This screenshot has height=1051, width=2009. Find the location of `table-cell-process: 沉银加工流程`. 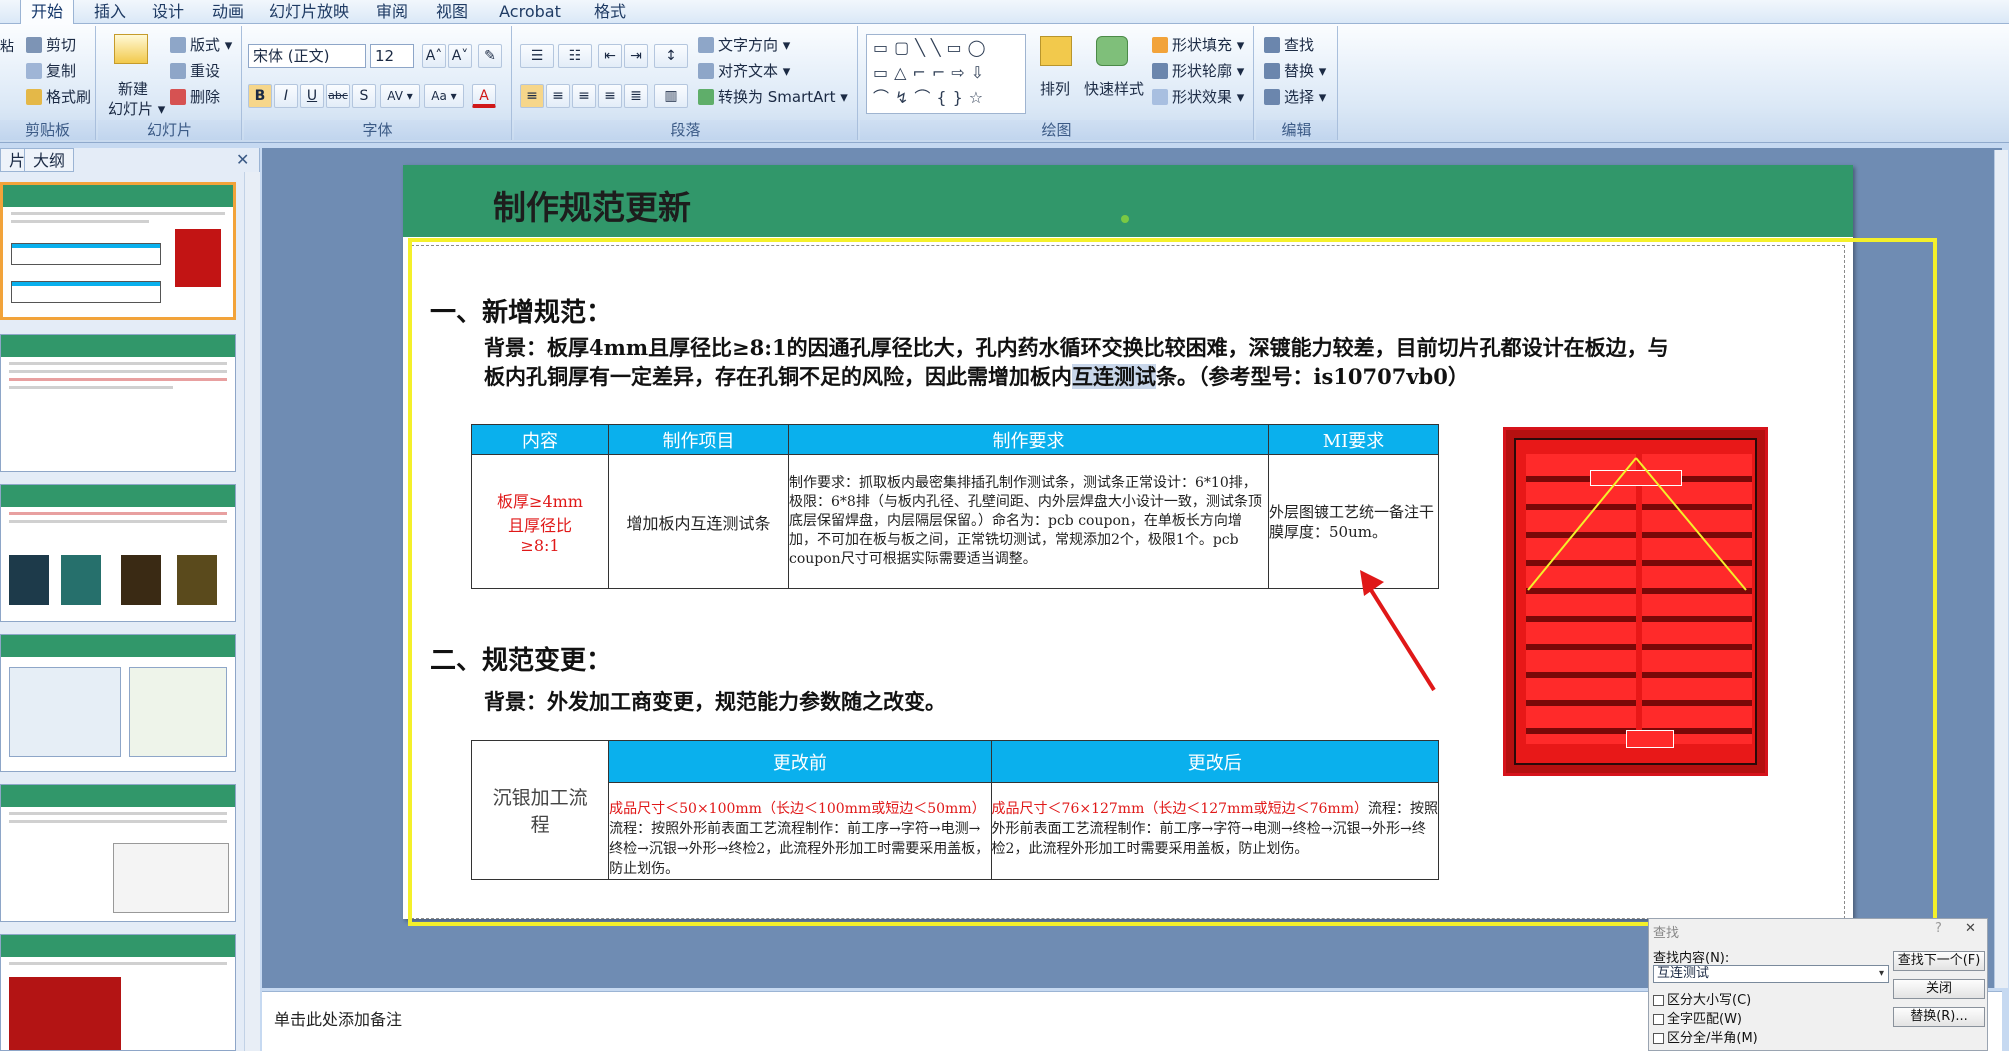

table-cell-process: 沉银加工流程 is located at coordinates (540, 810).